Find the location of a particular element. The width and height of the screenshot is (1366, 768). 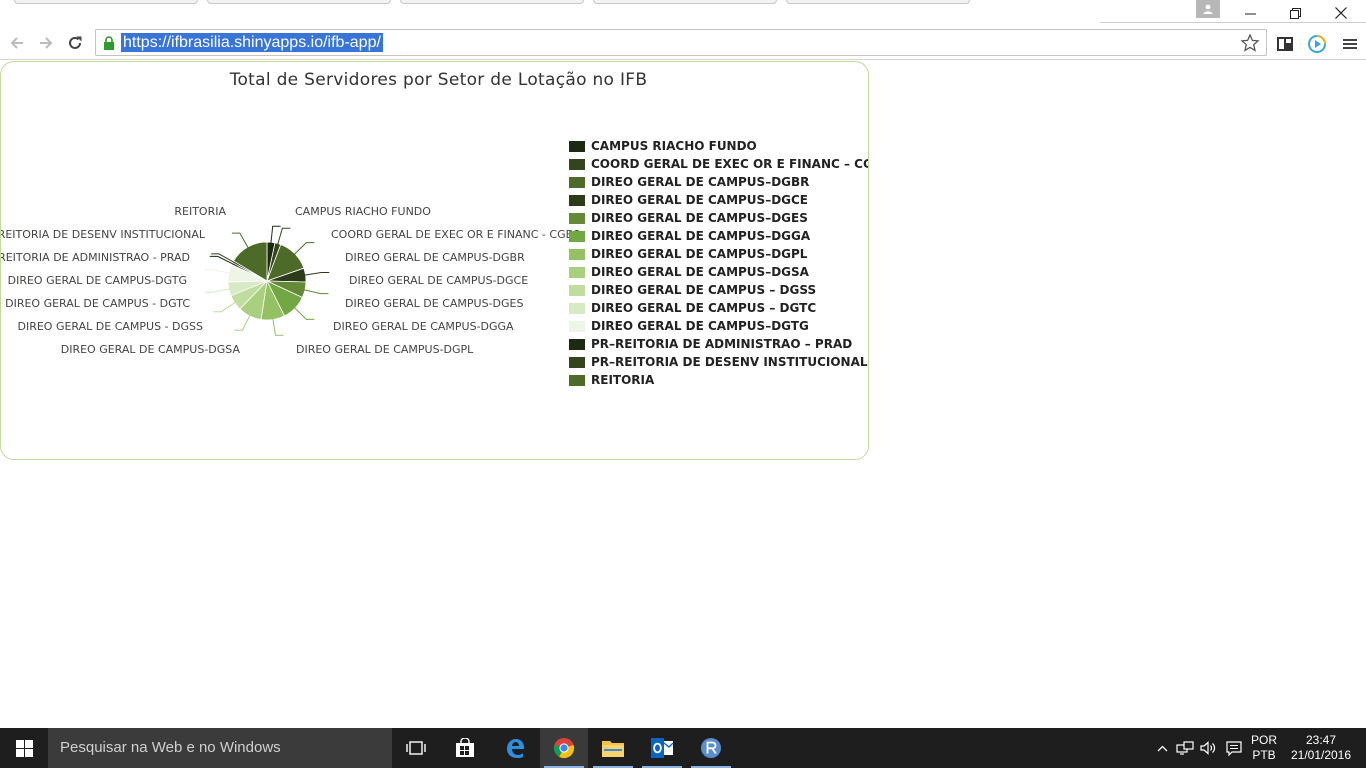

person-icon is located at coordinates (1208, 9).